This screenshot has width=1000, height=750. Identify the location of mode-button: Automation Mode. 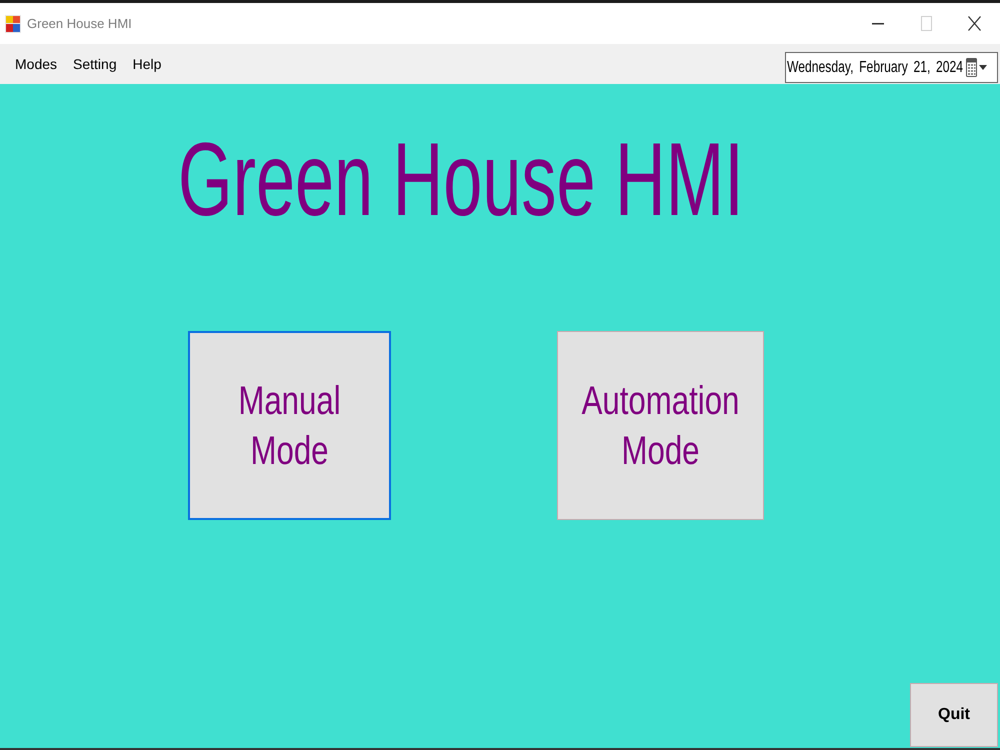
(660, 425).